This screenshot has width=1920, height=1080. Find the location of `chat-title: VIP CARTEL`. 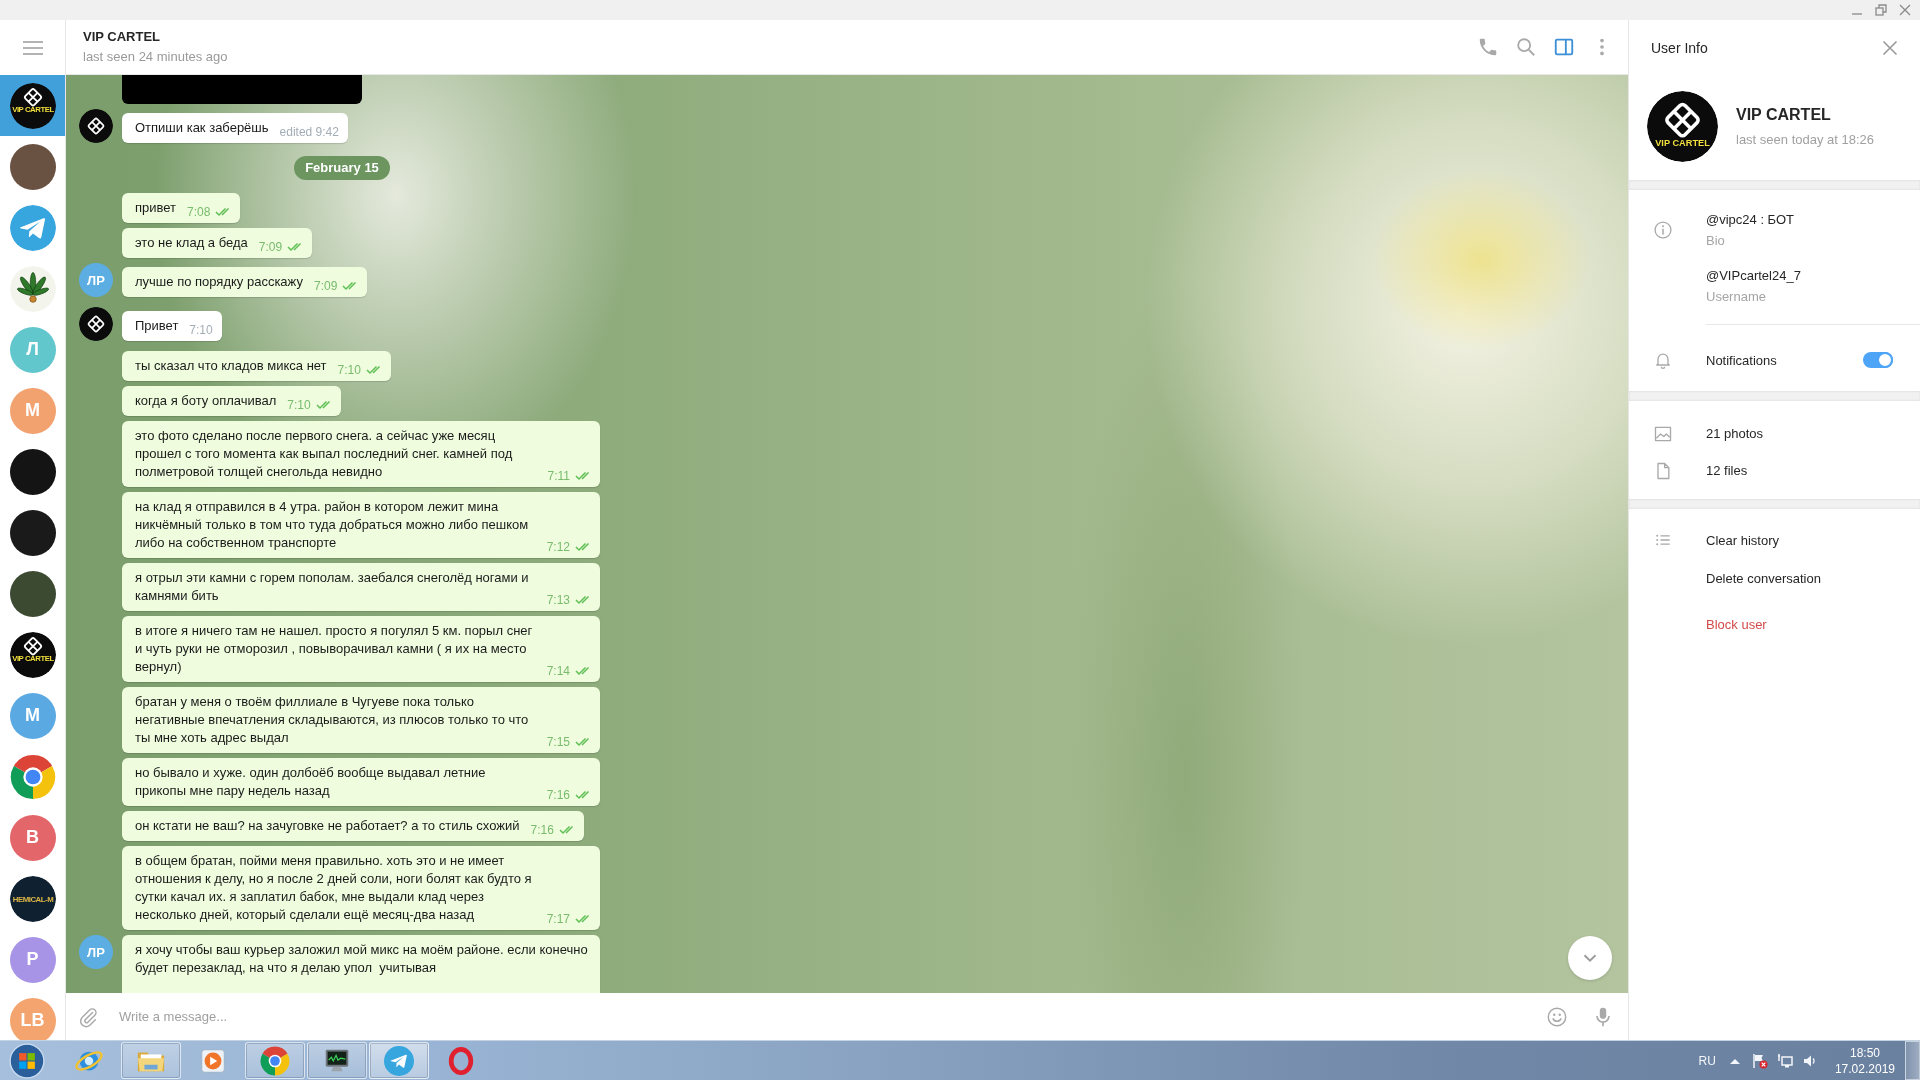

chat-title: VIP CARTEL is located at coordinates (122, 37).